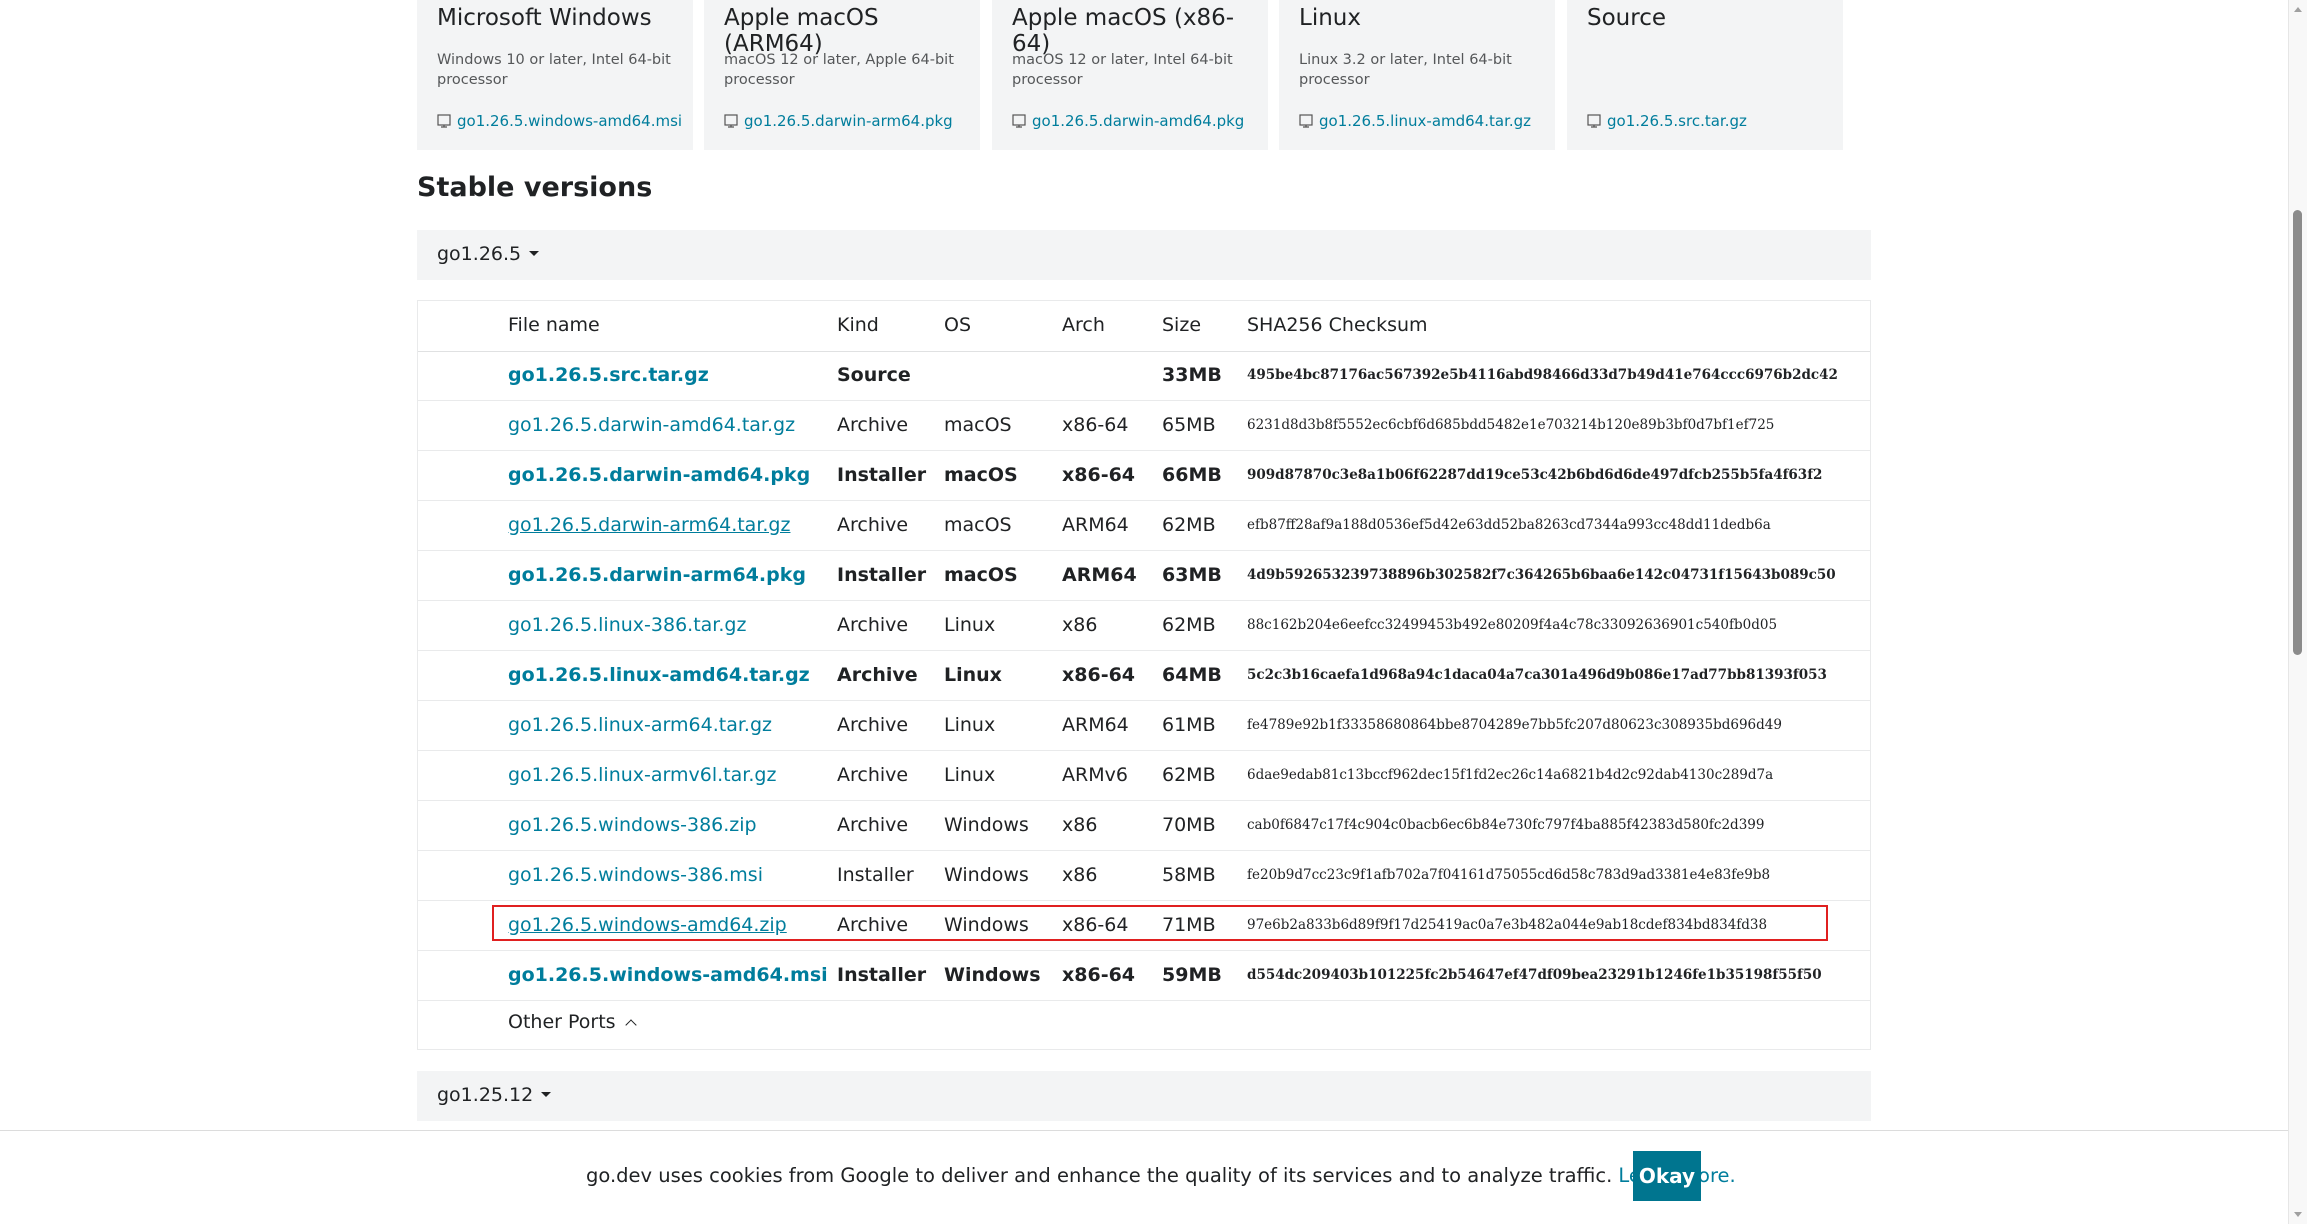  Describe the element at coordinates (632, 825) in the screenshot. I see `file-name-link: go1.26.5.windows-386.zip` at that location.